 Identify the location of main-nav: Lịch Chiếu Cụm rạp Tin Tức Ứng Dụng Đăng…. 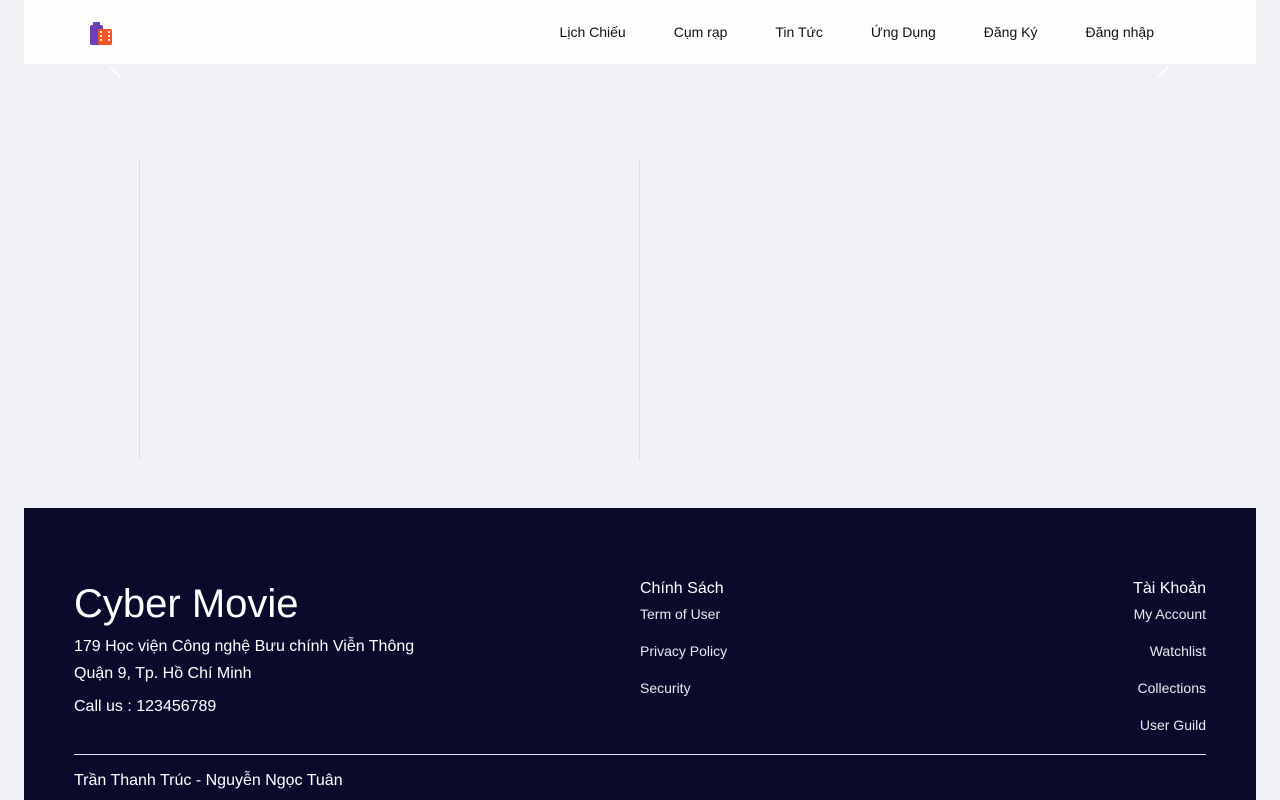
(896, 32).